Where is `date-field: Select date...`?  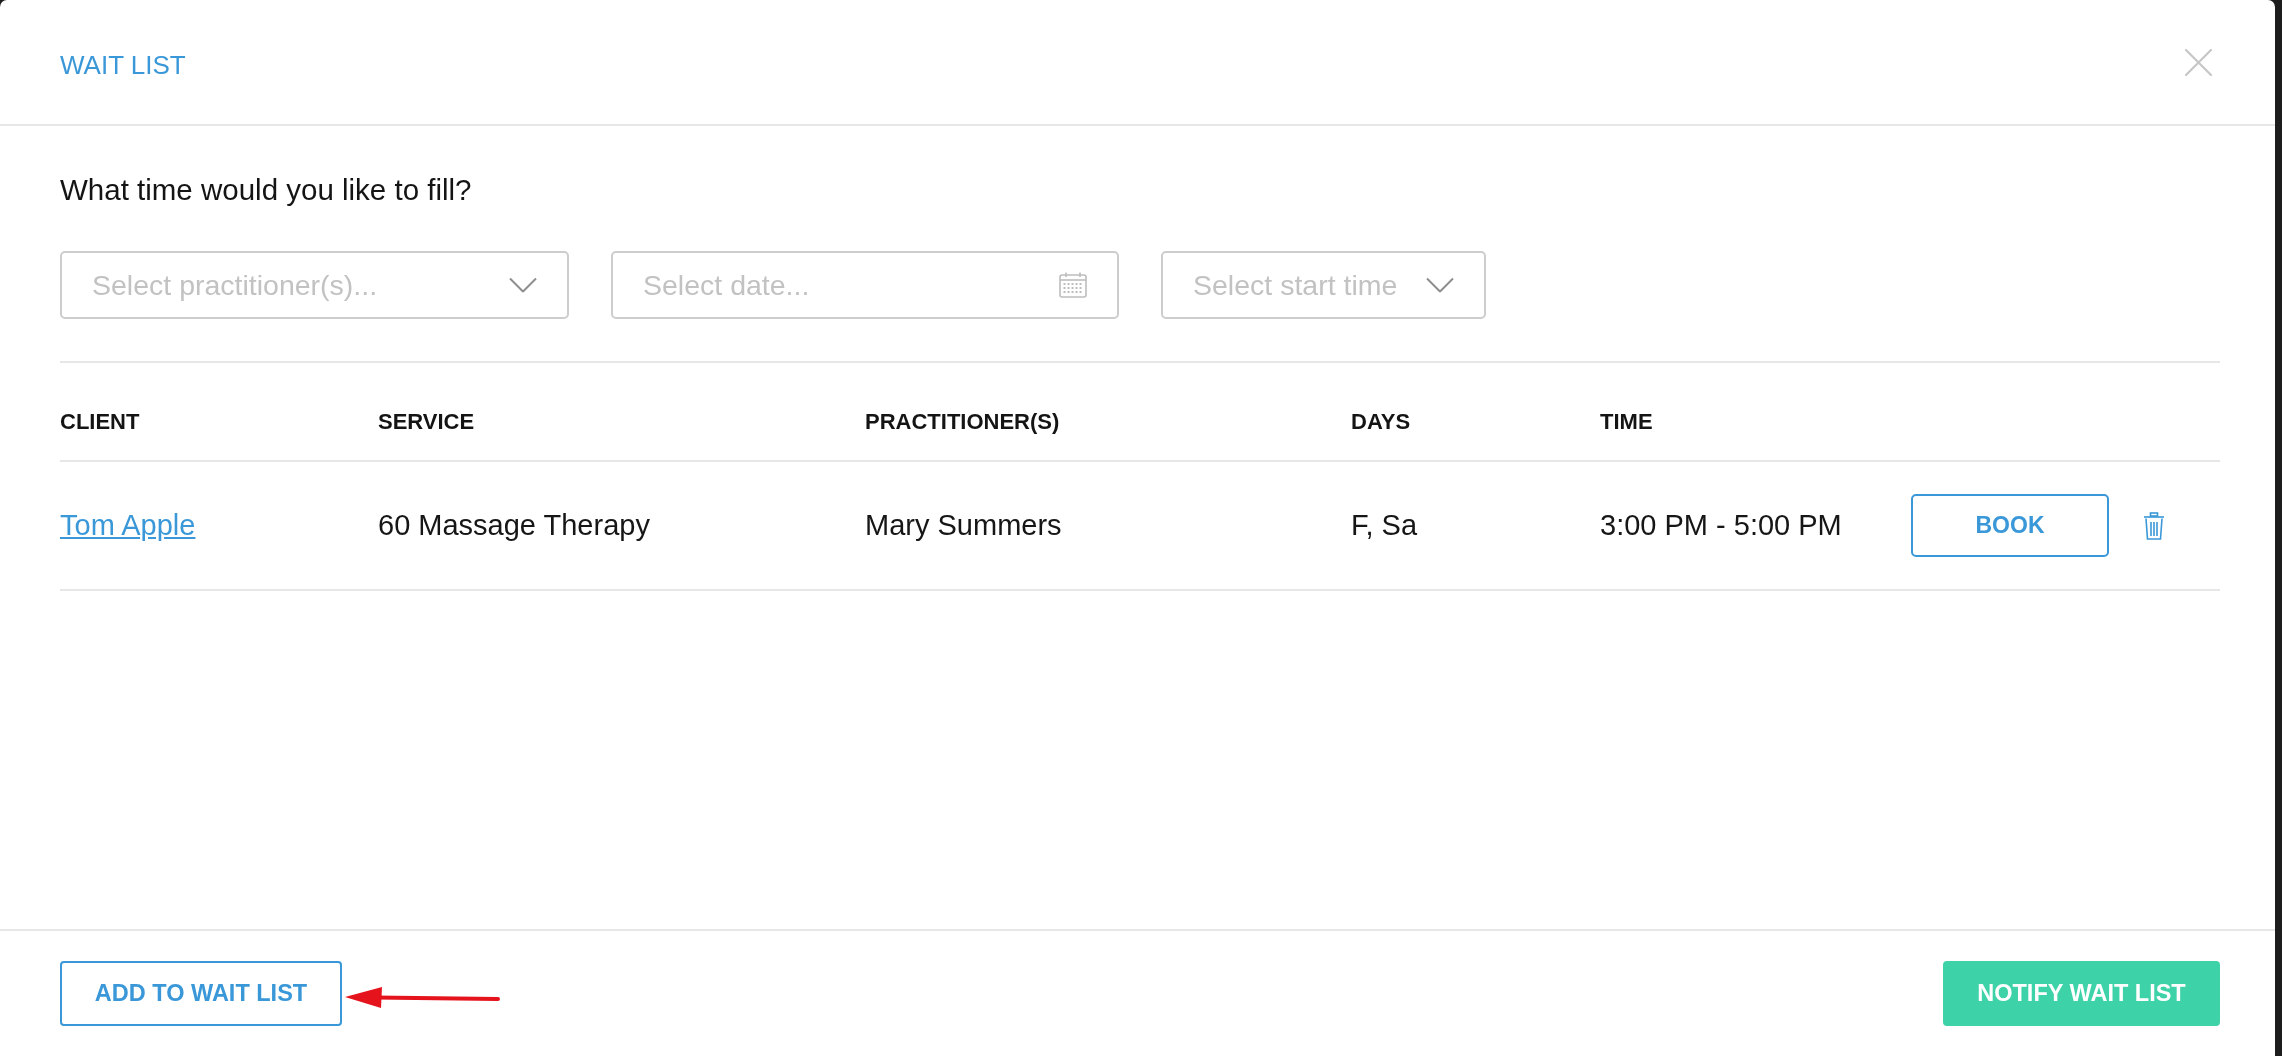
date-field: Select date... is located at coordinates (865, 285).